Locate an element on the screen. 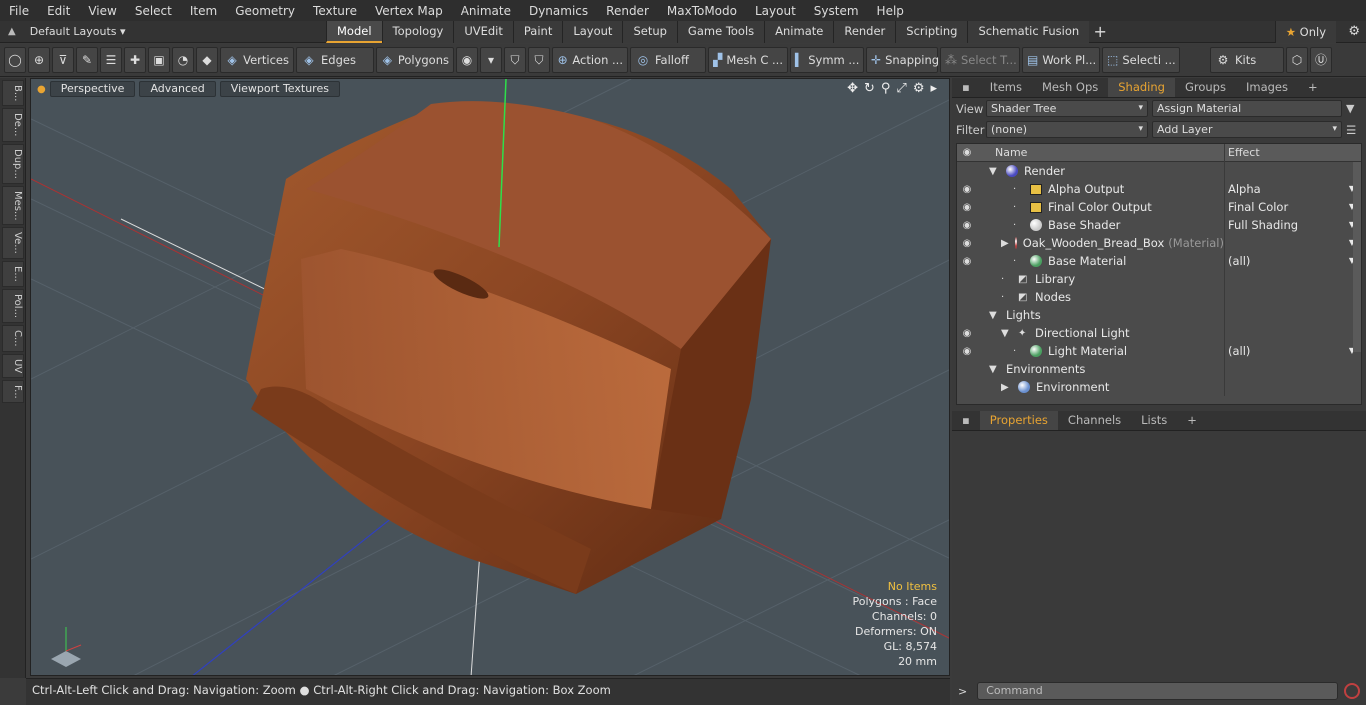  menu-item-view: View is located at coordinates (102, 11).